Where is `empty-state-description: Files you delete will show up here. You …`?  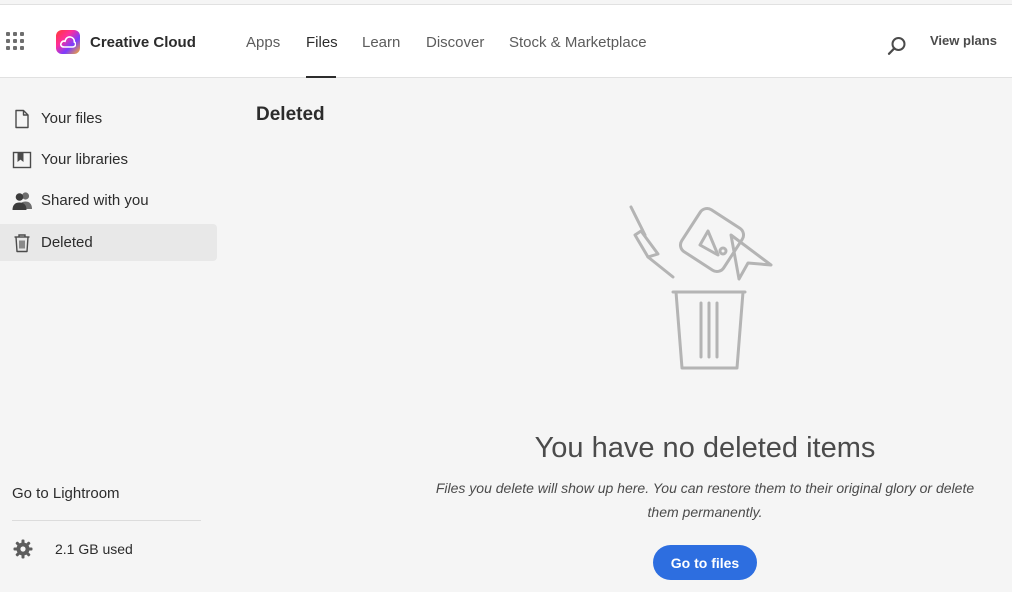
empty-state-description: Files you delete will show up here. You … is located at coordinates (705, 500).